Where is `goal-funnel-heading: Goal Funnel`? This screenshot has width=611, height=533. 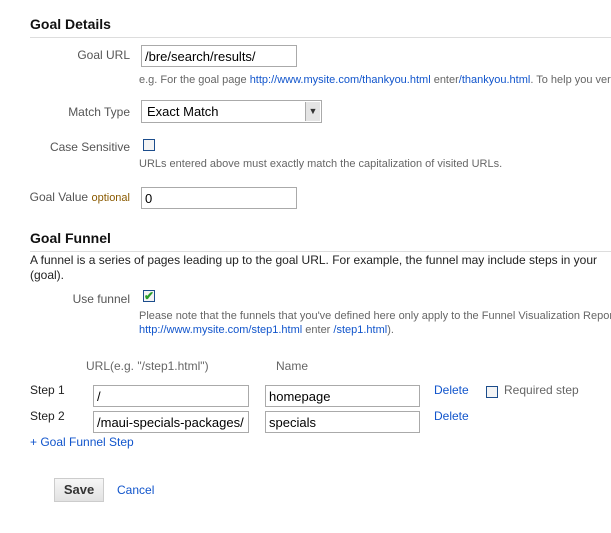
goal-funnel-heading: Goal Funnel is located at coordinates (70, 238).